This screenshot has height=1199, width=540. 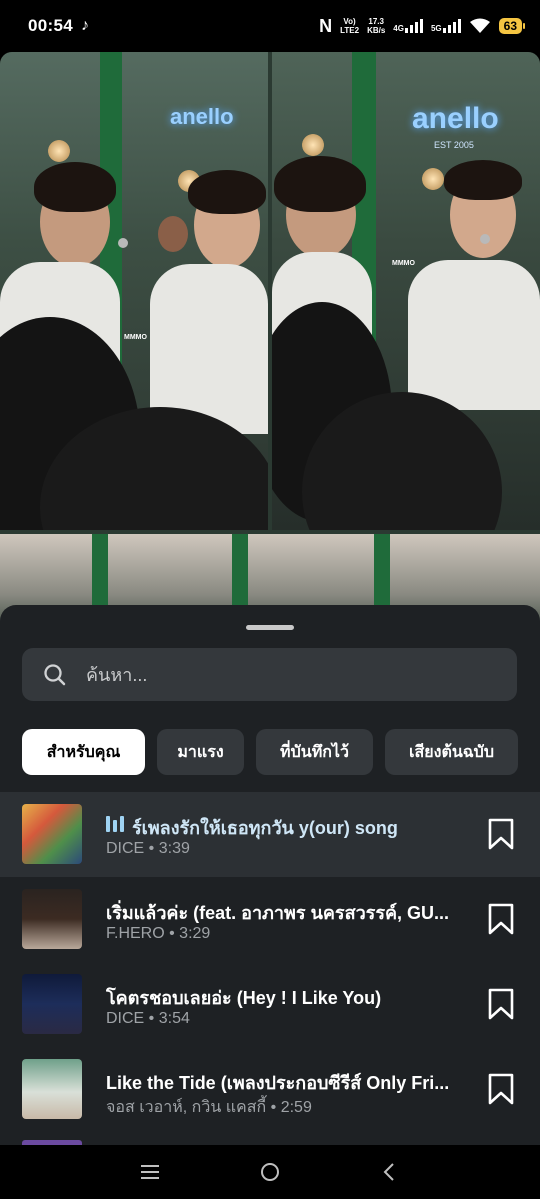 What do you see at coordinates (436, 28) in the screenshot?
I see `signal-2-label: 5G` at bounding box center [436, 28].